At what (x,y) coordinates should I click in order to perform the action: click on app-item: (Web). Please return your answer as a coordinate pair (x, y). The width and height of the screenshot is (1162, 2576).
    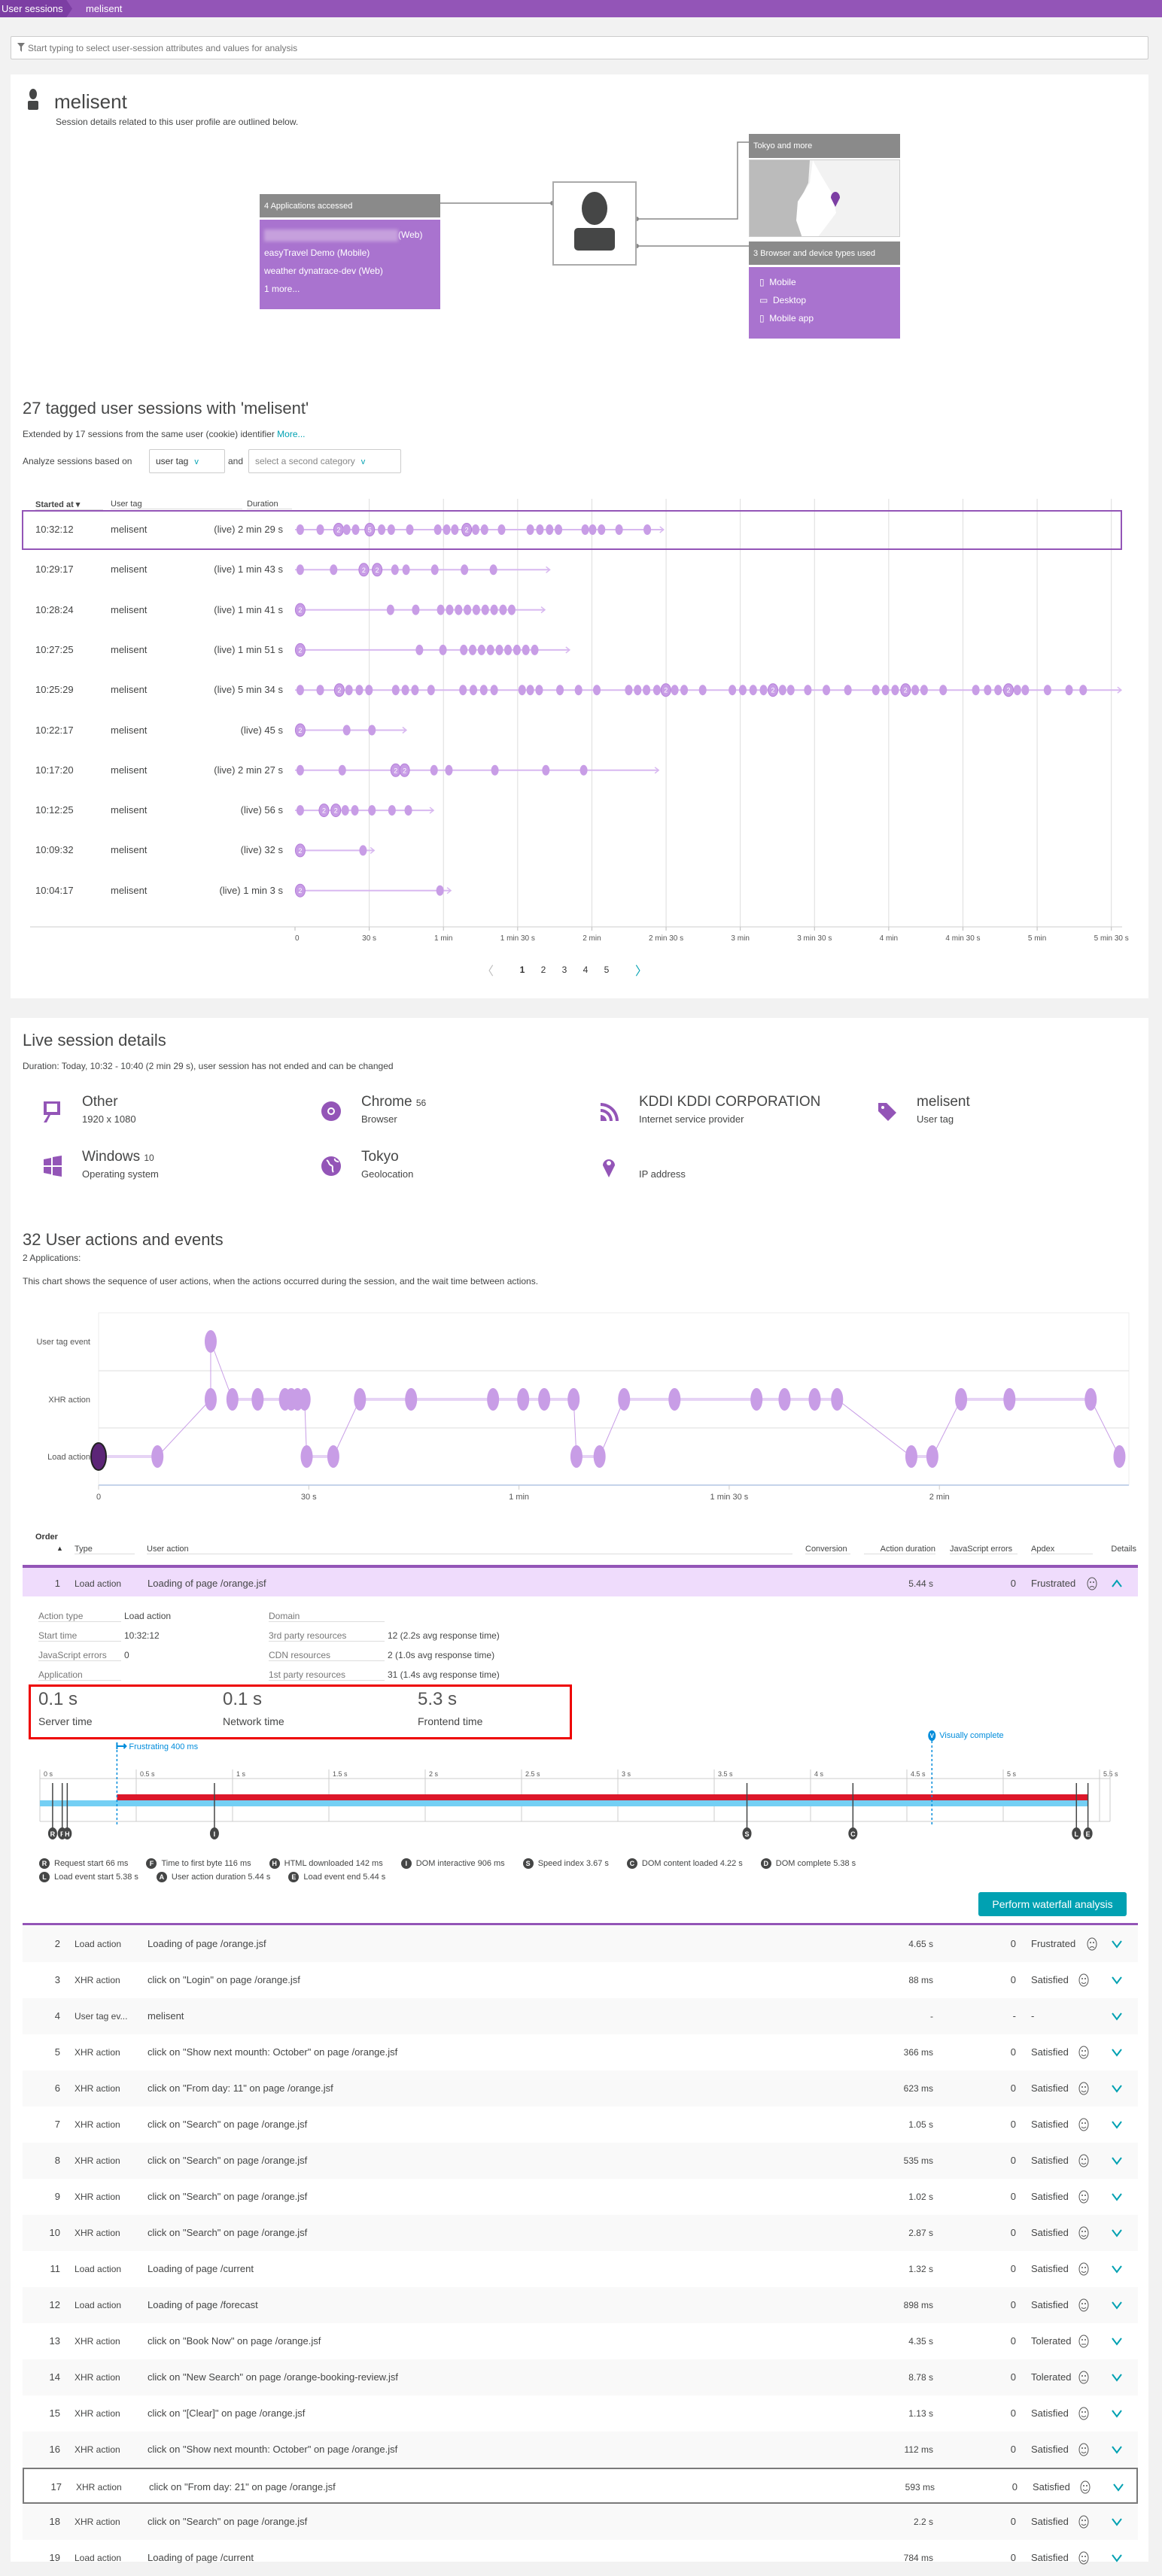
    Looking at the image, I should click on (350, 235).